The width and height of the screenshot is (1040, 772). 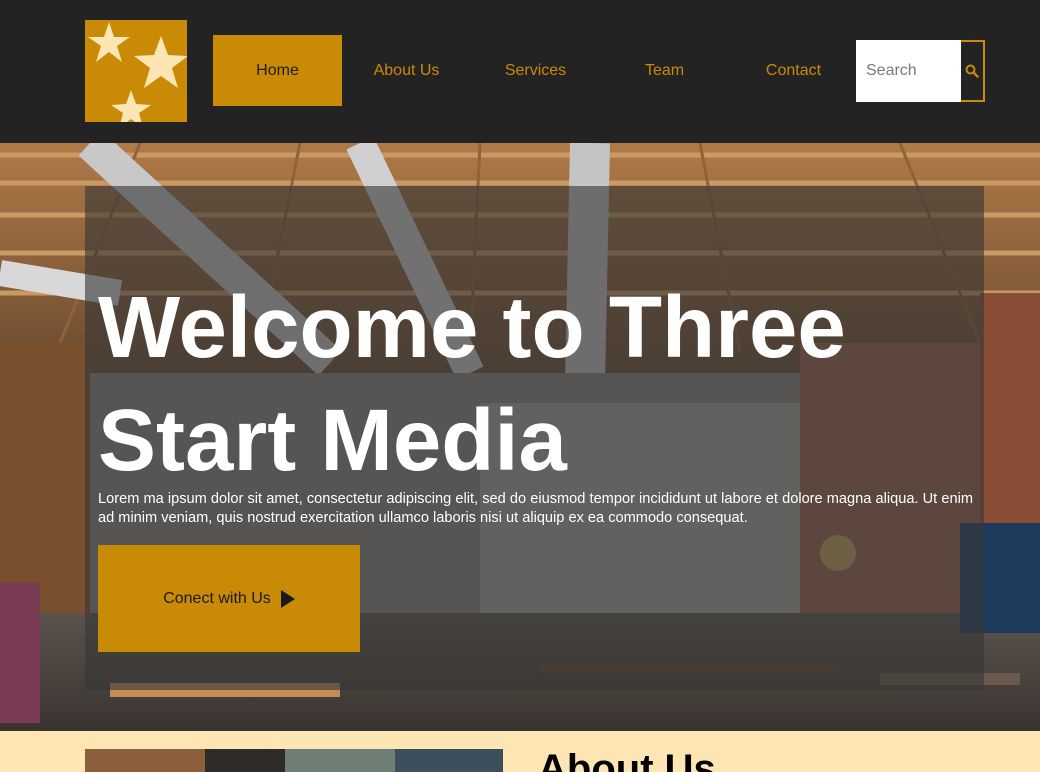 I want to click on search-button, so click(x=973, y=71).